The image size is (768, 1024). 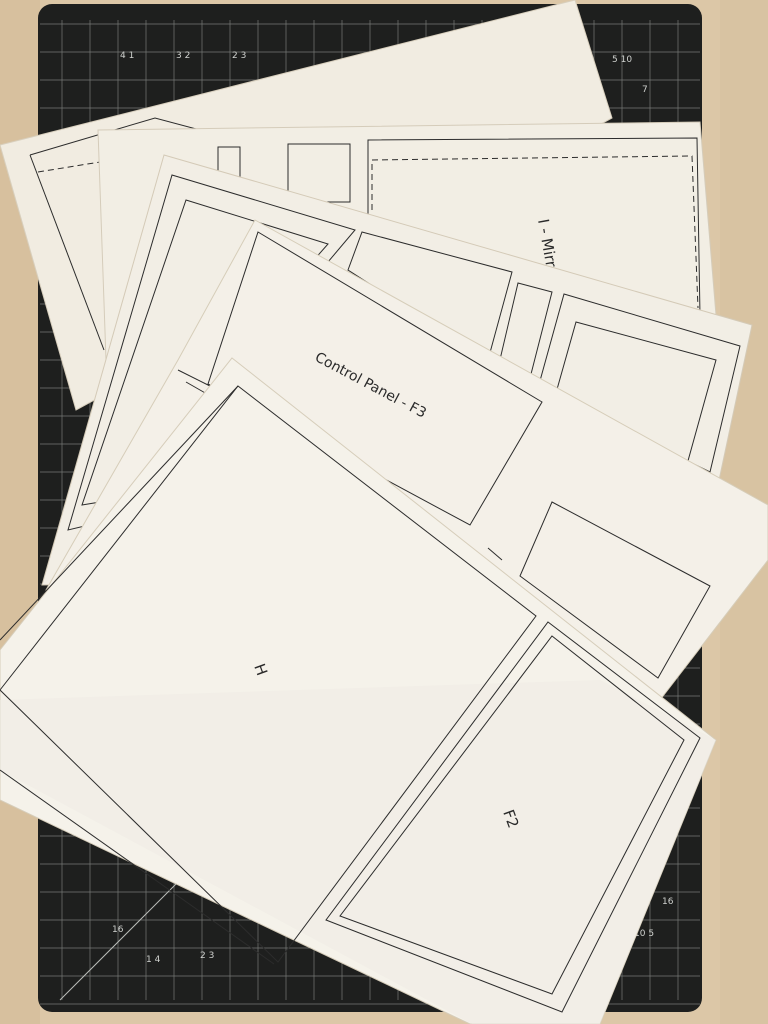 I want to click on mat-number: 1 4, so click(x=153, y=960).